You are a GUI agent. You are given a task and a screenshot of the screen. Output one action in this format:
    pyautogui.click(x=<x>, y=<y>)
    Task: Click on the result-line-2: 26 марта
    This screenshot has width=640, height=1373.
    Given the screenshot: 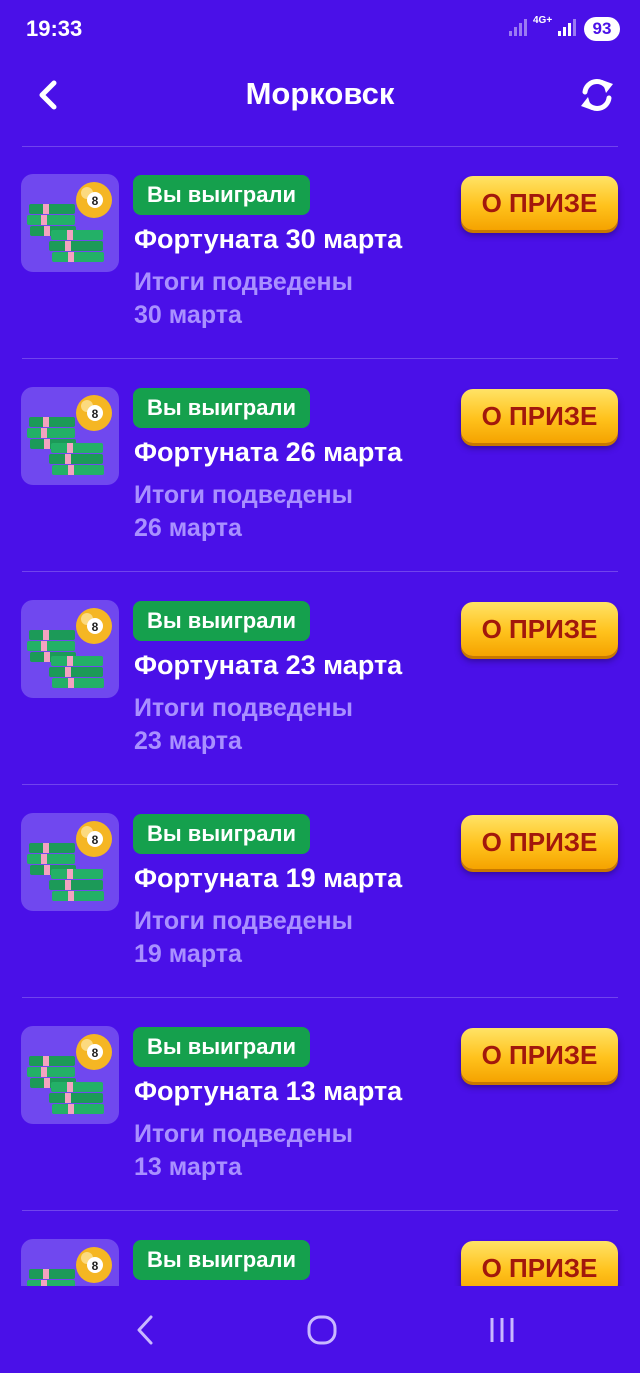 What is the action you would take?
    pyautogui.click(x=188, y=528)
    